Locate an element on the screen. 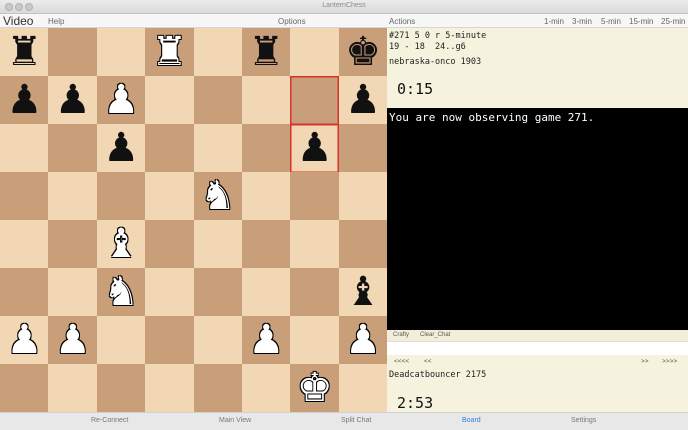 This screenshot has height=430, width=688. square-c6: ♟ is located at coordinates (121, 148).